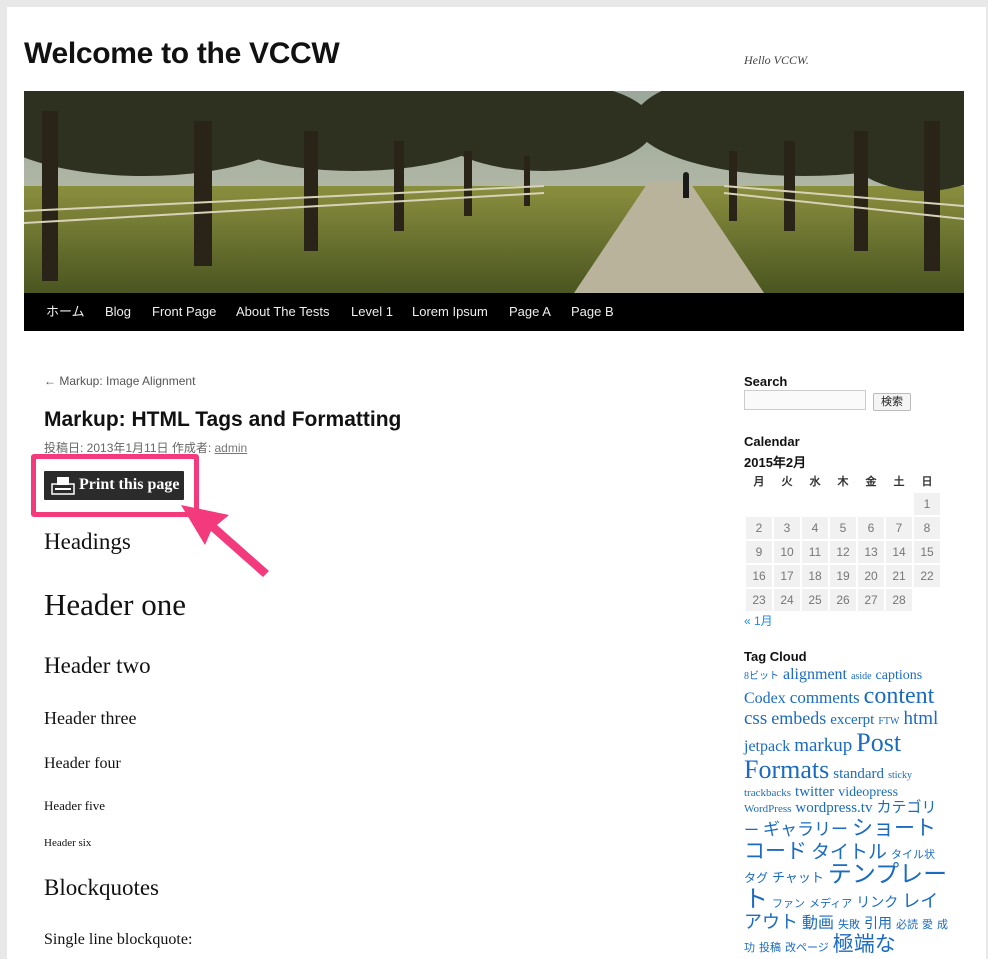 Image resolution: width=988 pixels, height=959 pixels. What do you see at coordinates (849, 852) in the screenshot?
I see `tag-link: タイトル` at bounding box center [849, 852].